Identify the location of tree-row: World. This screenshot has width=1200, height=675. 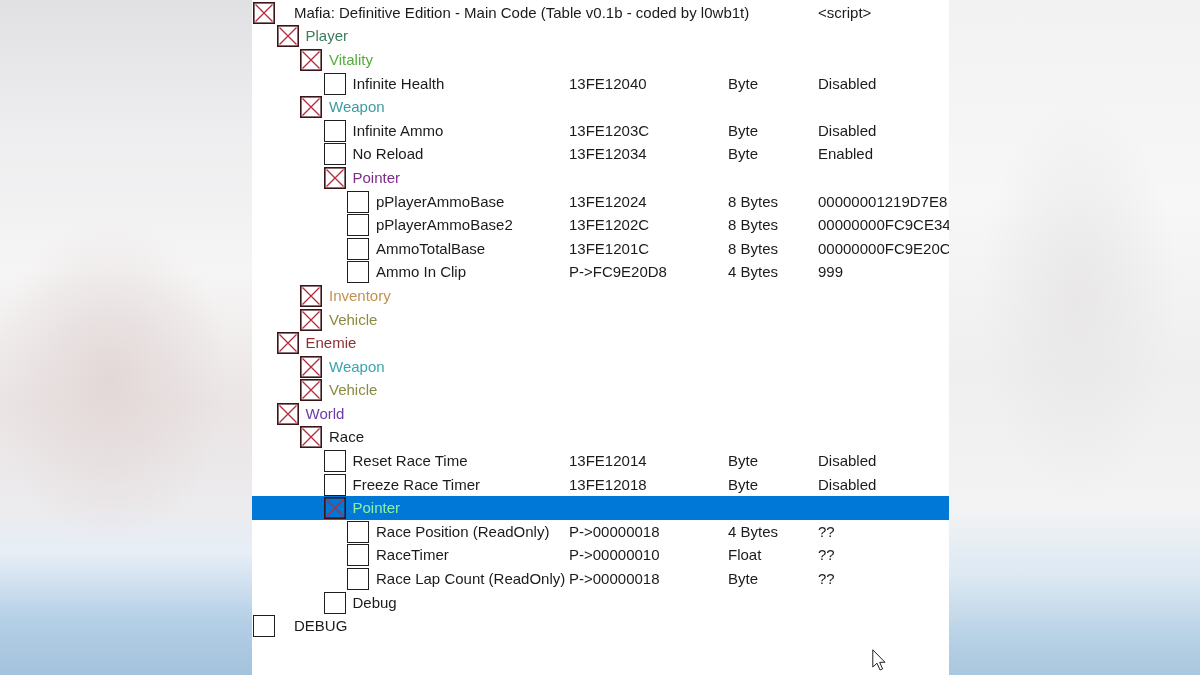
(600, 414).